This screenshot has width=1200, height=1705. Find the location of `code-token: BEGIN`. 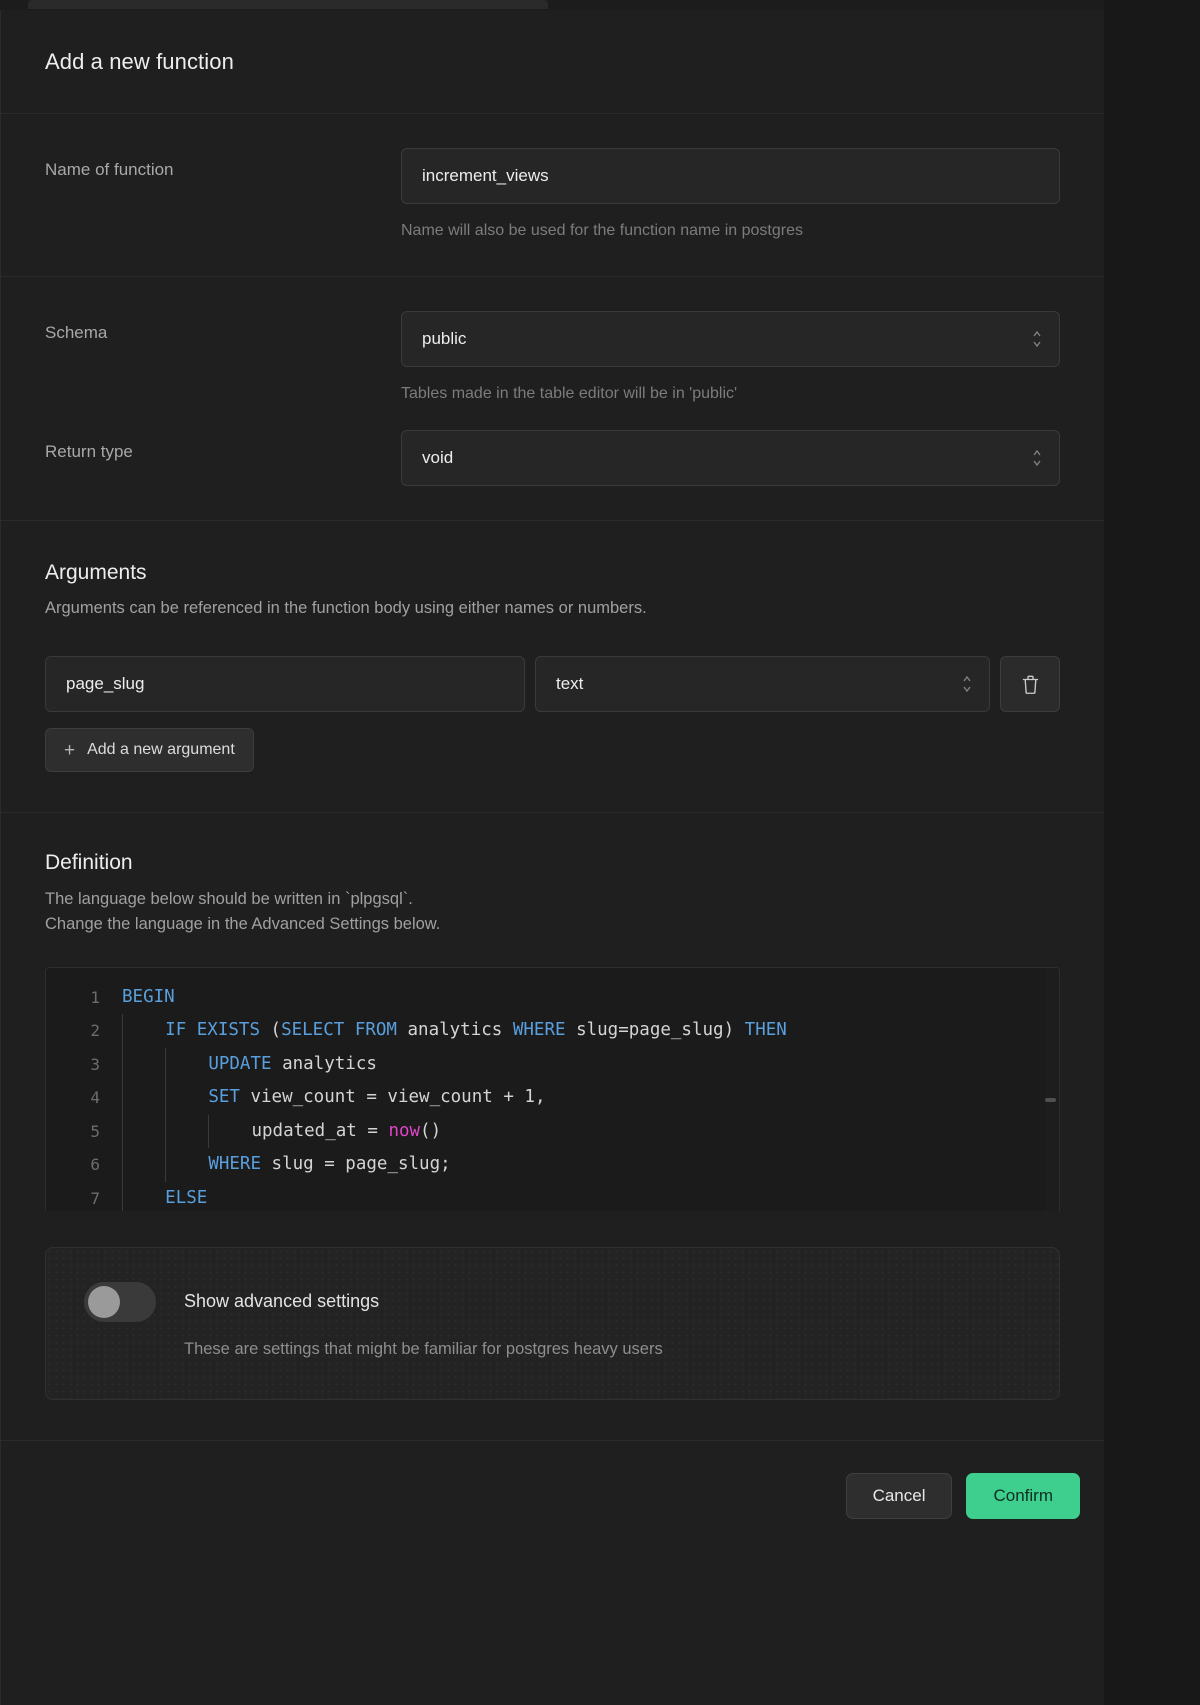

code-token: BEGIN is located at coordinates (148, 996).